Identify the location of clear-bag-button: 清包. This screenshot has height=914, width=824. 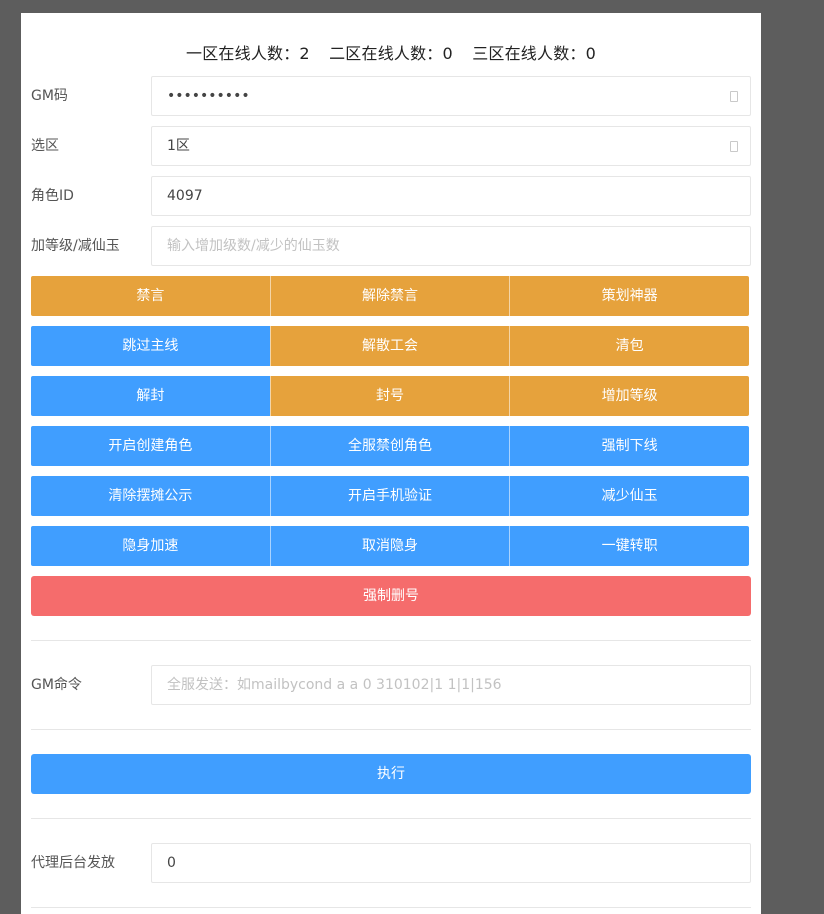
(629, 346).